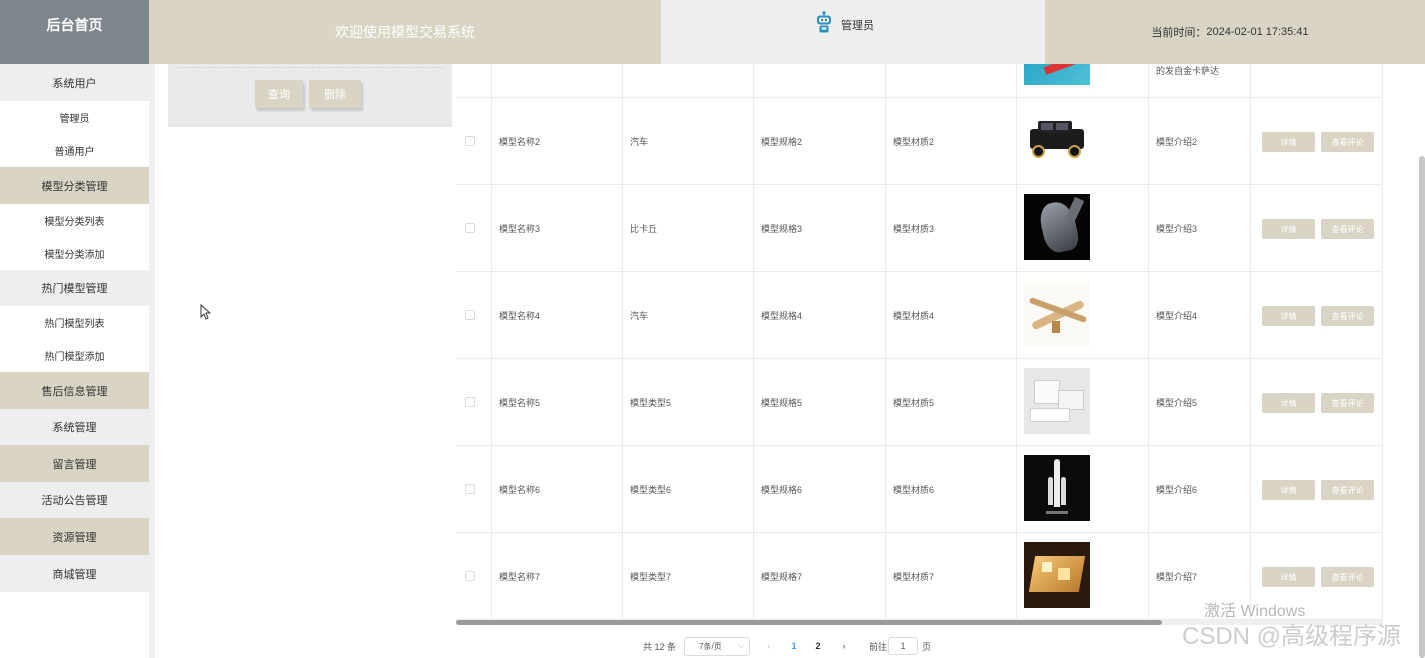 Image resolution: width=1425 pixels, height=658 pixels. What do you see at coordinates (688, 576) in the screenshot?
I see `type-cell: 模型类型7` at bounding box center [688, 576].